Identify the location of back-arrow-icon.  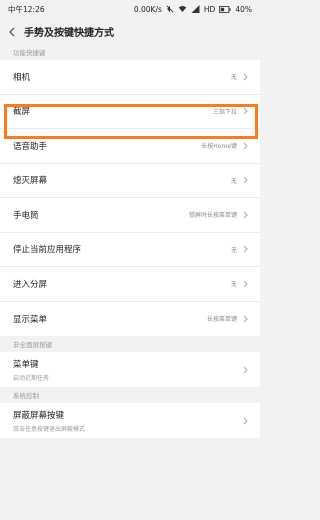
(12, 31).